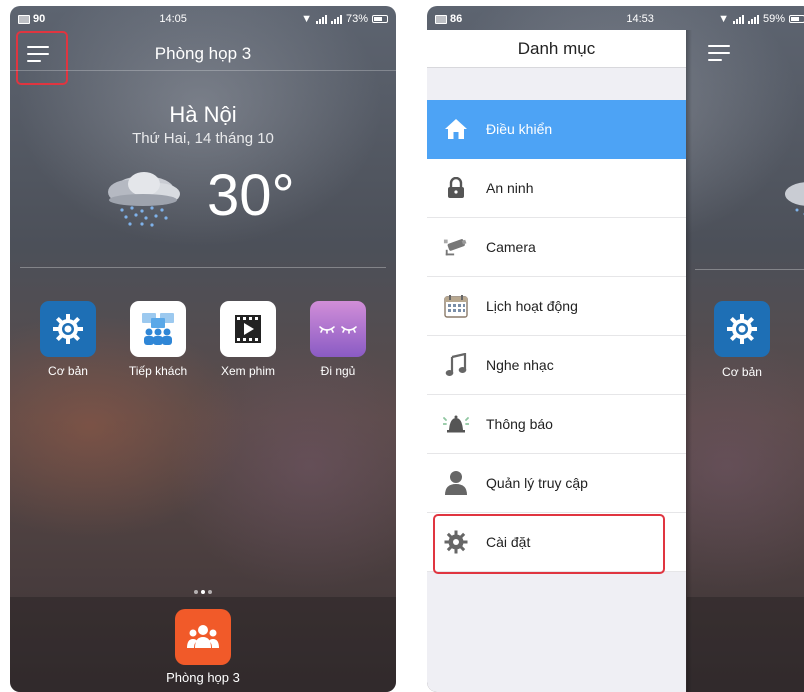 The width and height of the screenshot is (804, 692). I want to click on menu-item-control: Điều khiển, so click(556, 129).